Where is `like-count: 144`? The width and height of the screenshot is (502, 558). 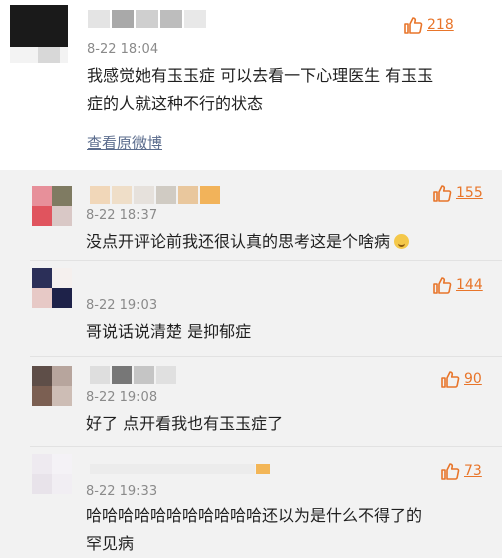
like-count: 144 is located at coordinates (469, 285).